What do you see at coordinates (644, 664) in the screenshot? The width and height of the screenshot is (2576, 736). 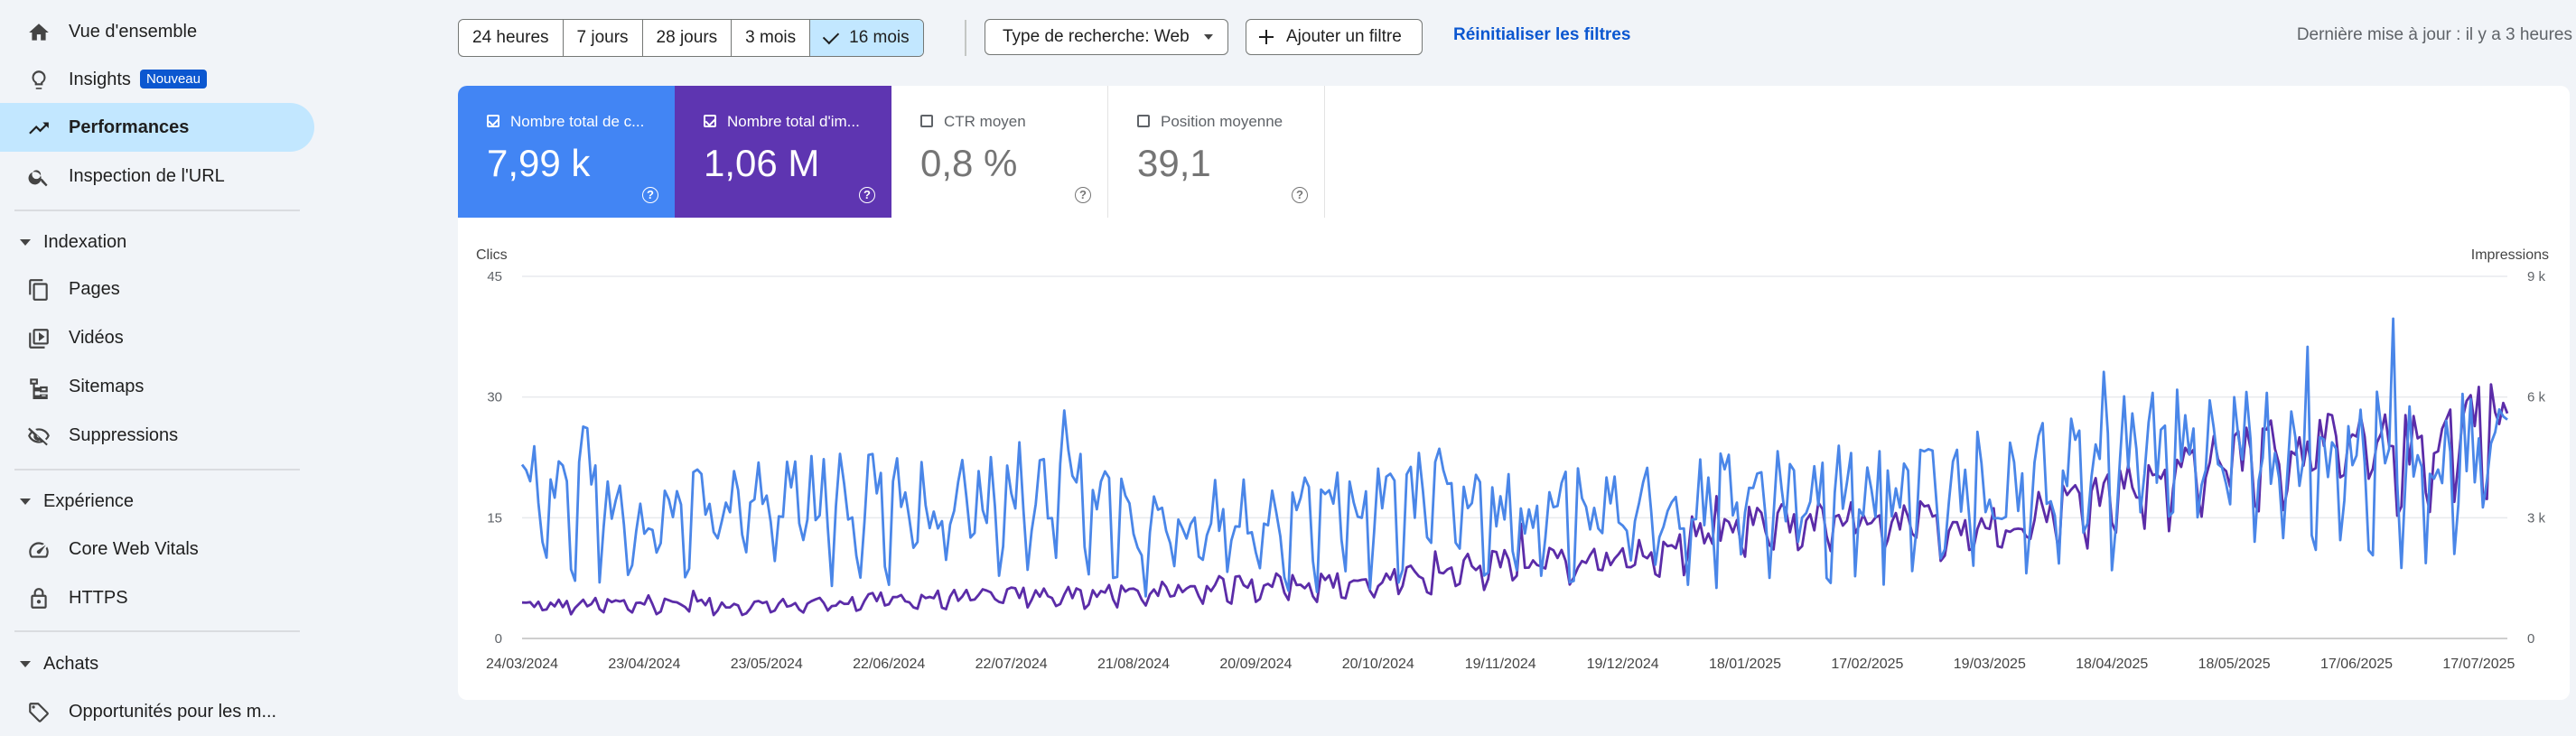 I see `x-tick-label: 23/04/2024` at bounding box center [644, 664].